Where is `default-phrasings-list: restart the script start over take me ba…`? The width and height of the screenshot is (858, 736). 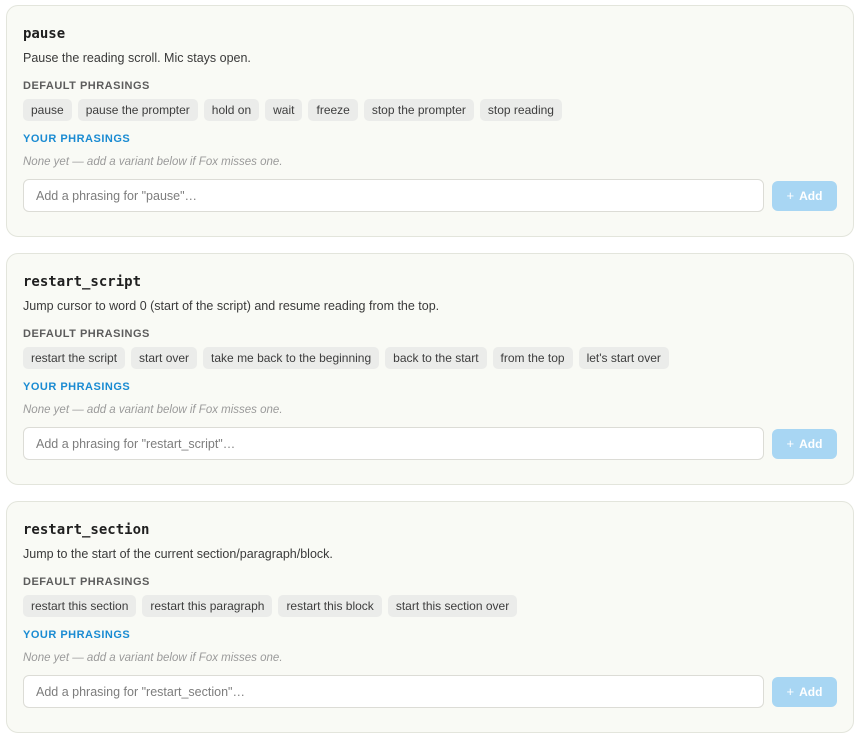 default-phrasings-list: restart the script start over take me ba… is located at coordinates (430, 358).